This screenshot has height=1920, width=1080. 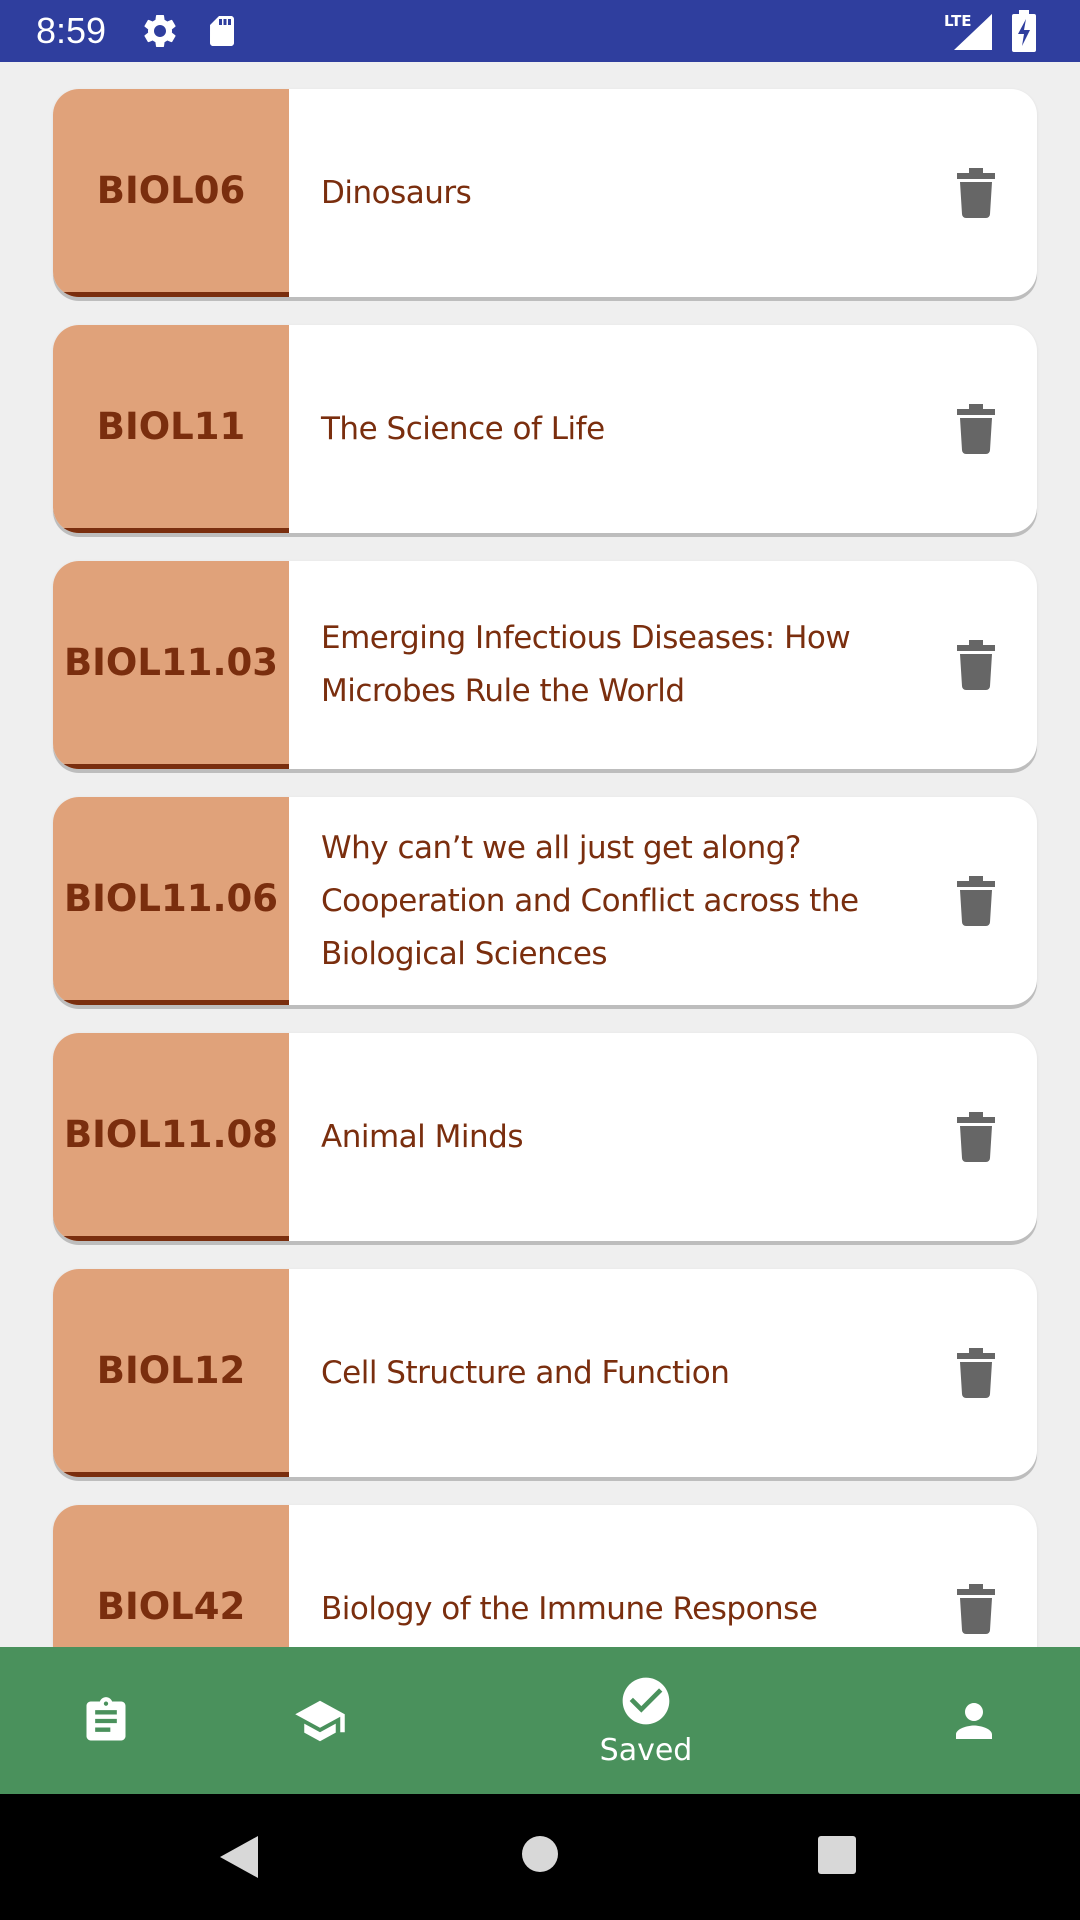 I want to click on graduation-cap-icon, so click(x=320, y=1720).